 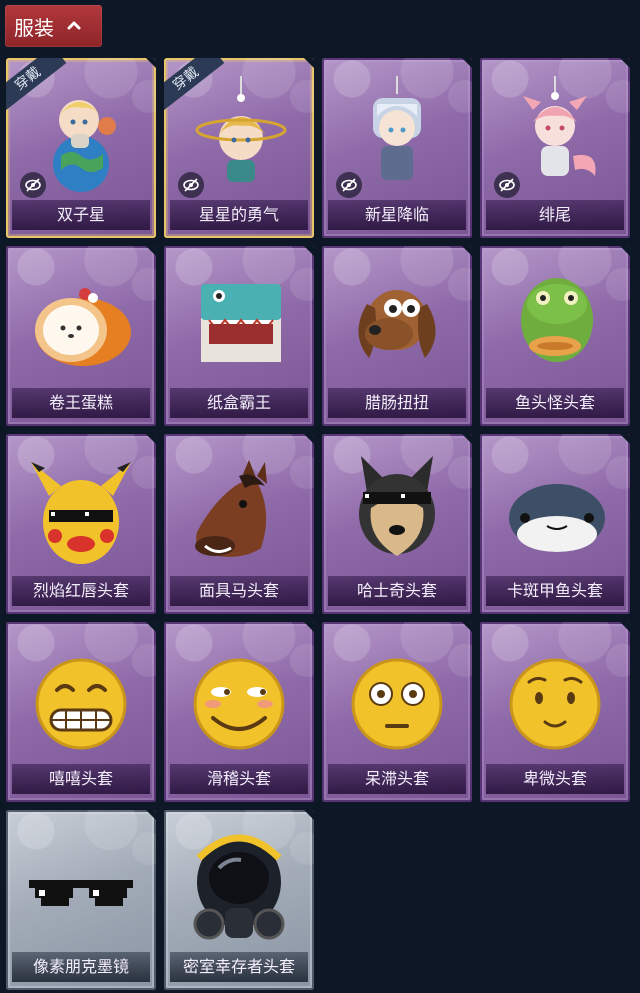 I want to click on costume-name: 绯尾, so click(x=555, y=215).